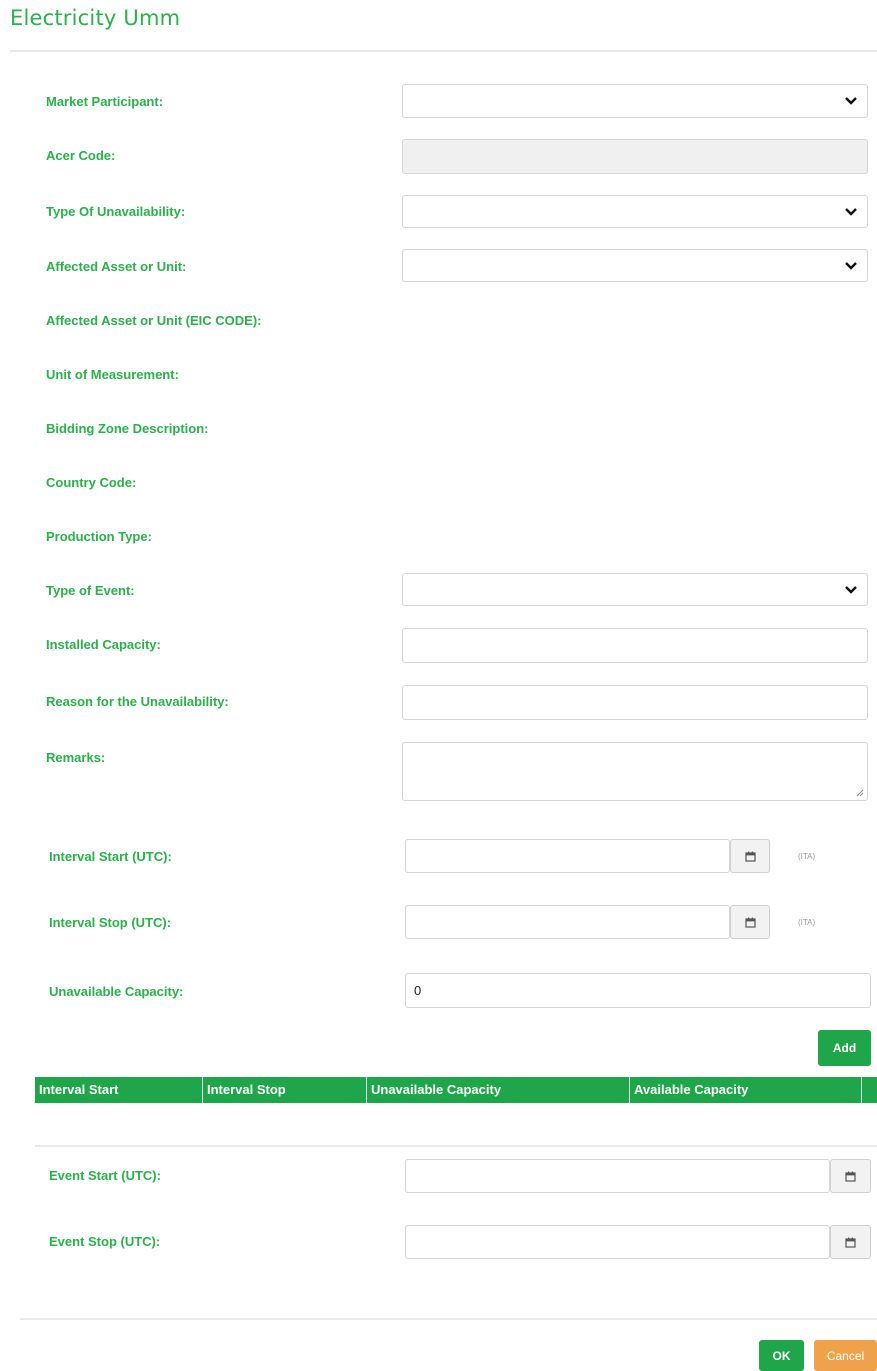 The width and height of the screenshot is (877, 1371). What do you see at coordinates (845, 1355) in the screenshot?
I see `cancel-button: Cancel` at bounding box center [845, 1355].